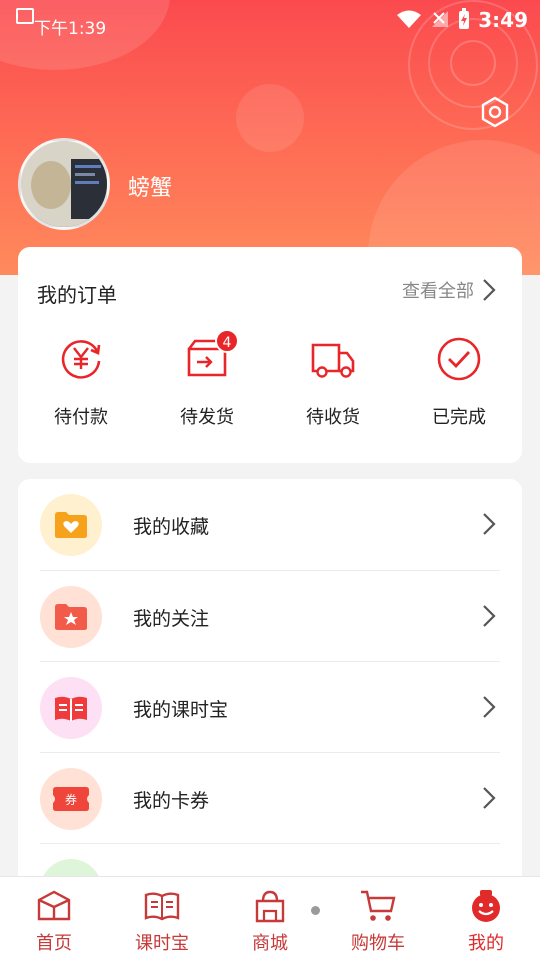  I want to click on settings-button, so click(495, 112).